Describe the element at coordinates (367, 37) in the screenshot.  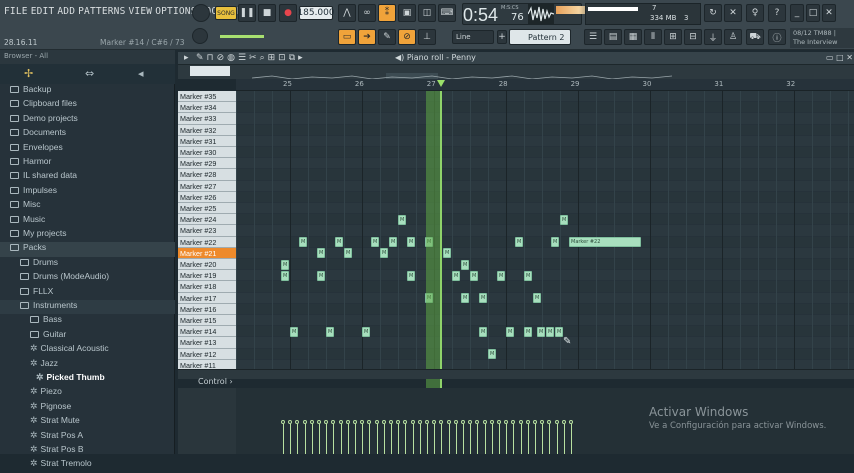
I see `draw-button: ➔` at that location.